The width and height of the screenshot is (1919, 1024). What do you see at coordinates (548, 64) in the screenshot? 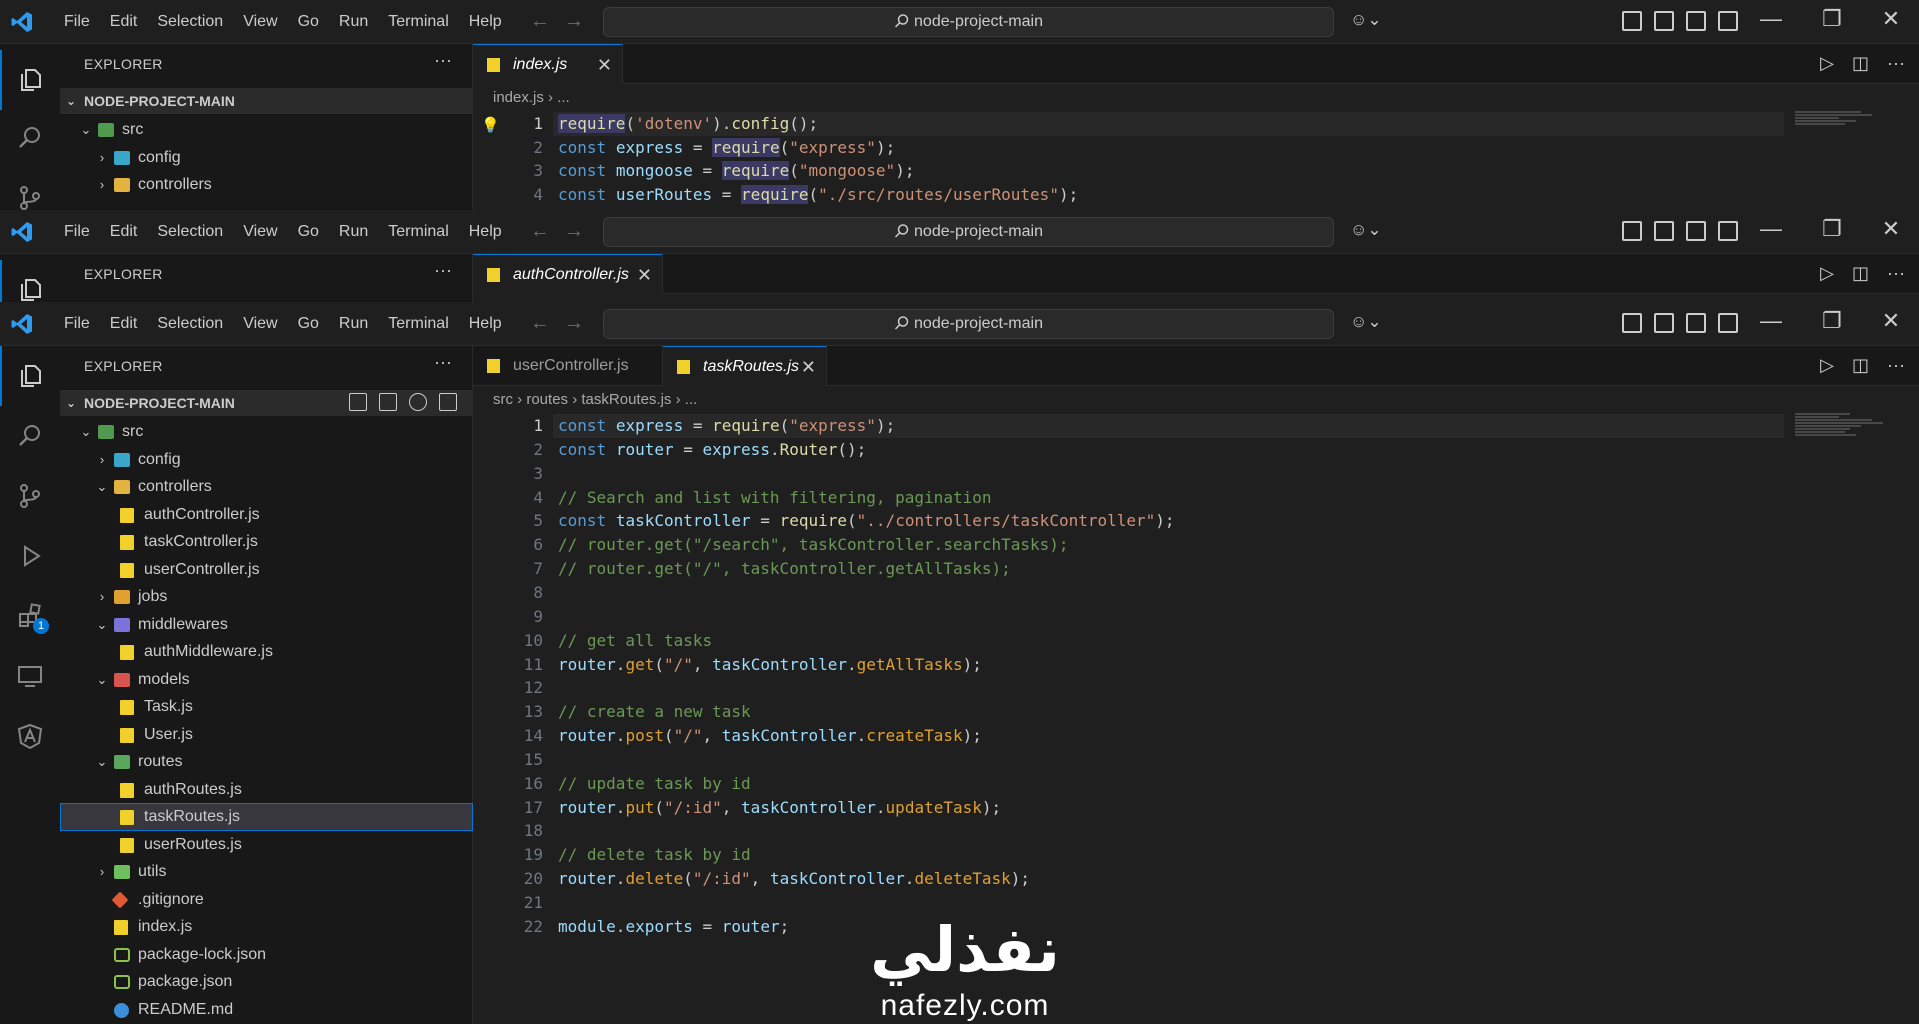
I see `tab-index-js: index.js ✕` at bounding box center [548, 64].